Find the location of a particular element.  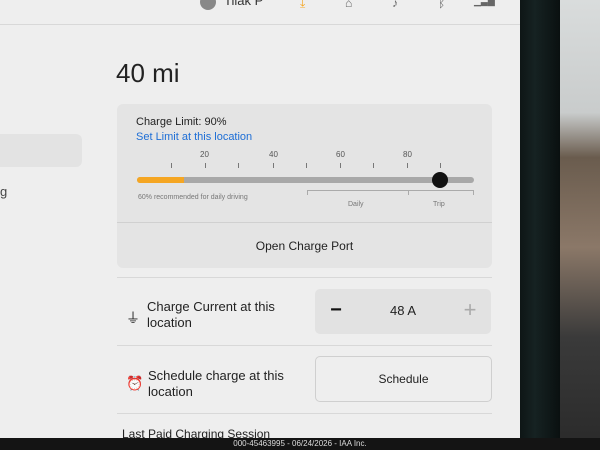

alarm-clock-icon: ⏰ is located at coordinates (135, 383).